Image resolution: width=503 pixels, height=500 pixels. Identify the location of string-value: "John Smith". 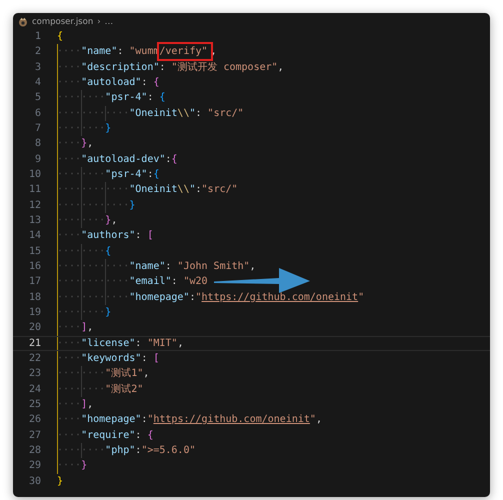
(213, 266).